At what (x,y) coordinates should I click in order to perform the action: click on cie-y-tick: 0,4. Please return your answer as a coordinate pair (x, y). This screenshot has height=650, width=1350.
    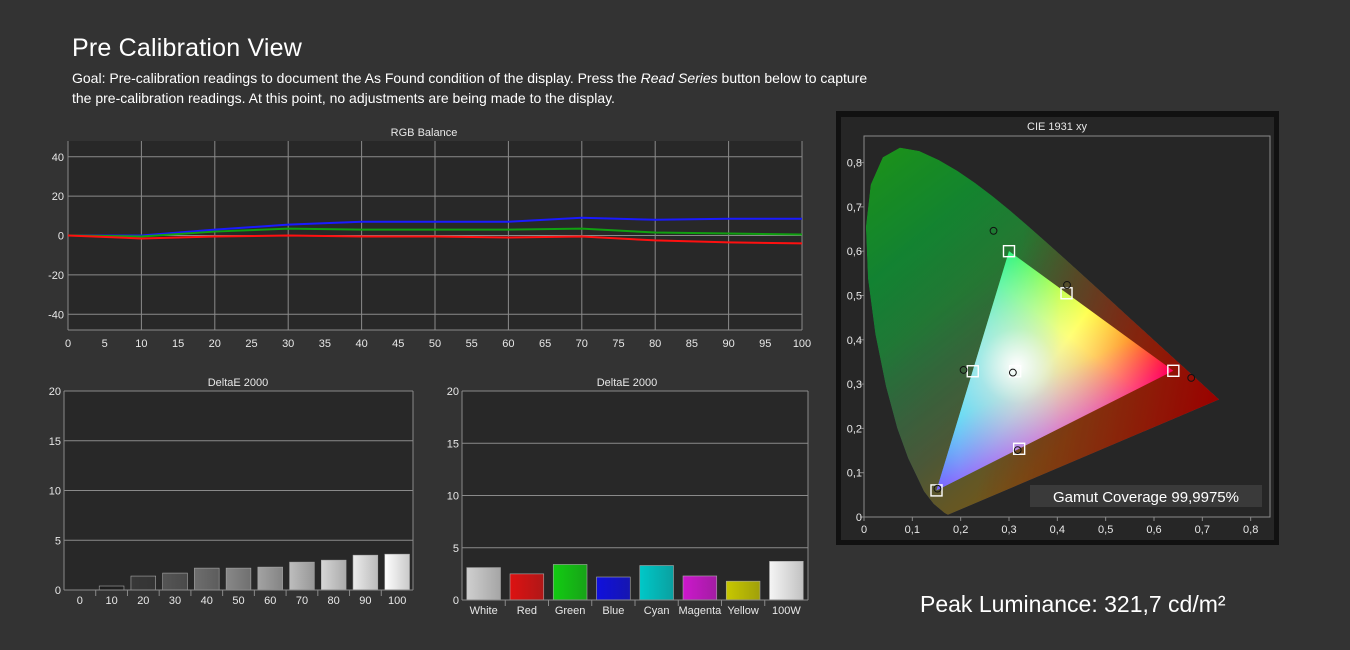
    Looking at the image, I should click on (854, 341).